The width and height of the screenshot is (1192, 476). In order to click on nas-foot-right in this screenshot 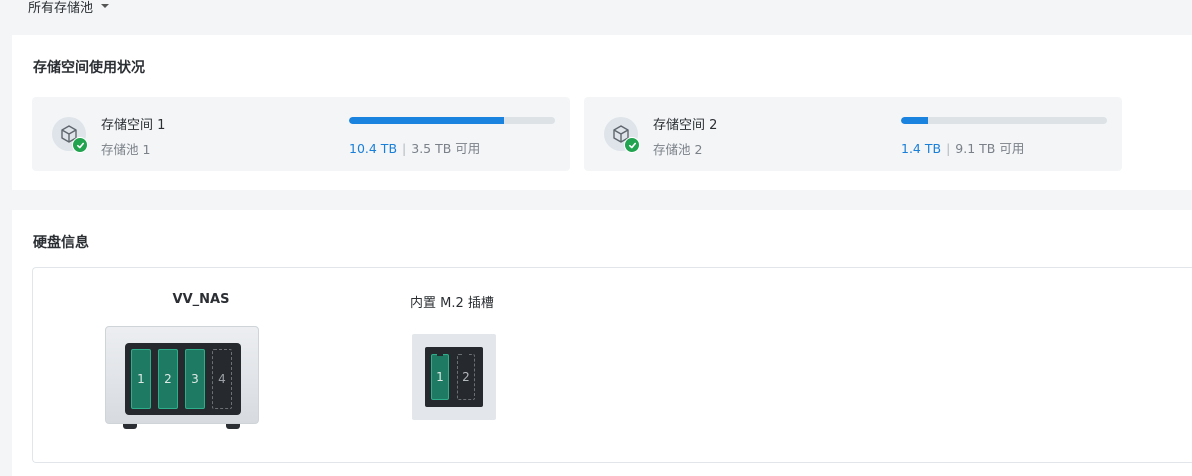, I will do `click(233, 426)`.